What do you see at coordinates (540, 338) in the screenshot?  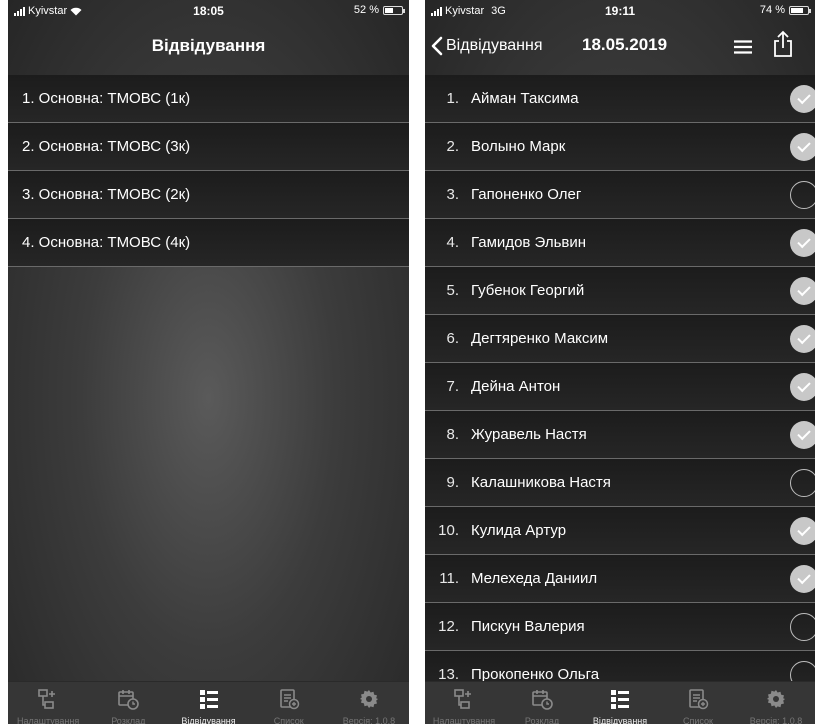 I see `student-name: Дегтяренко Максим` at bounding box center [540, 338].